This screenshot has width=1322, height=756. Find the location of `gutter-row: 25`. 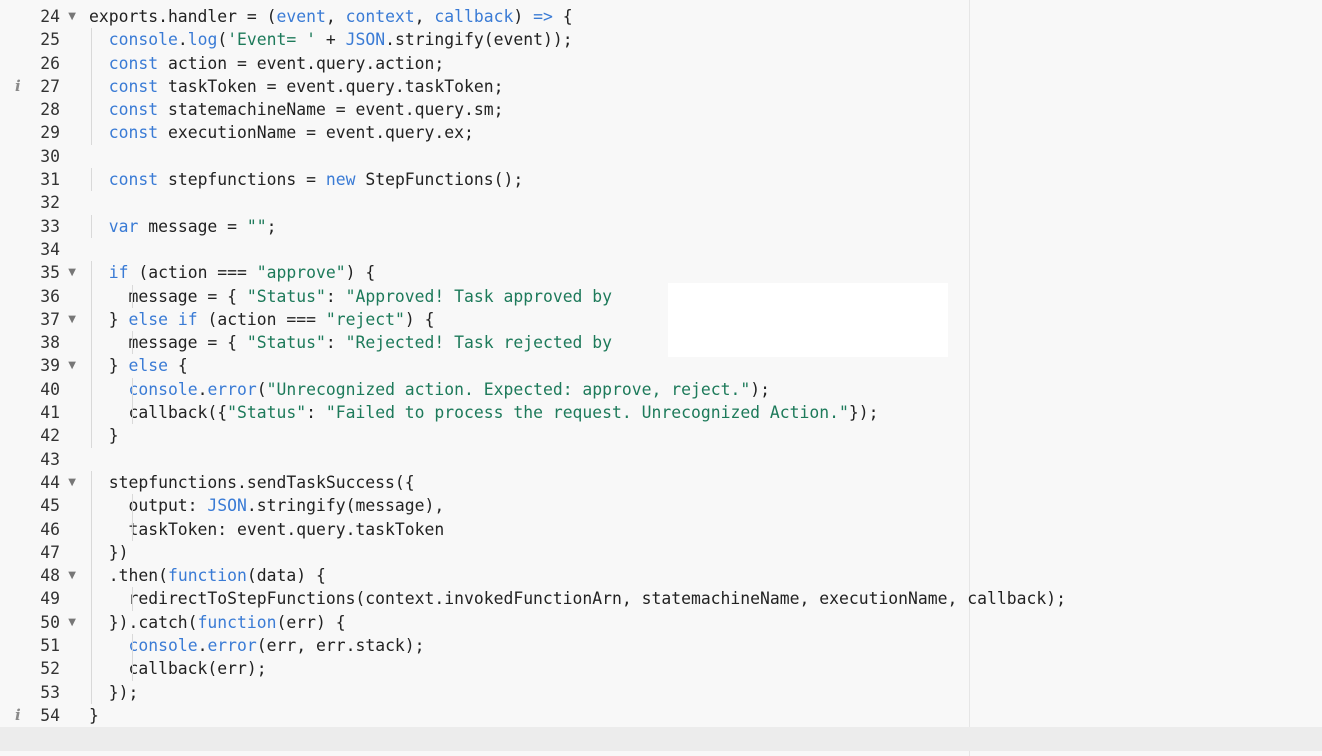

gutter-row: 25 is located at coordinates (43, 39).